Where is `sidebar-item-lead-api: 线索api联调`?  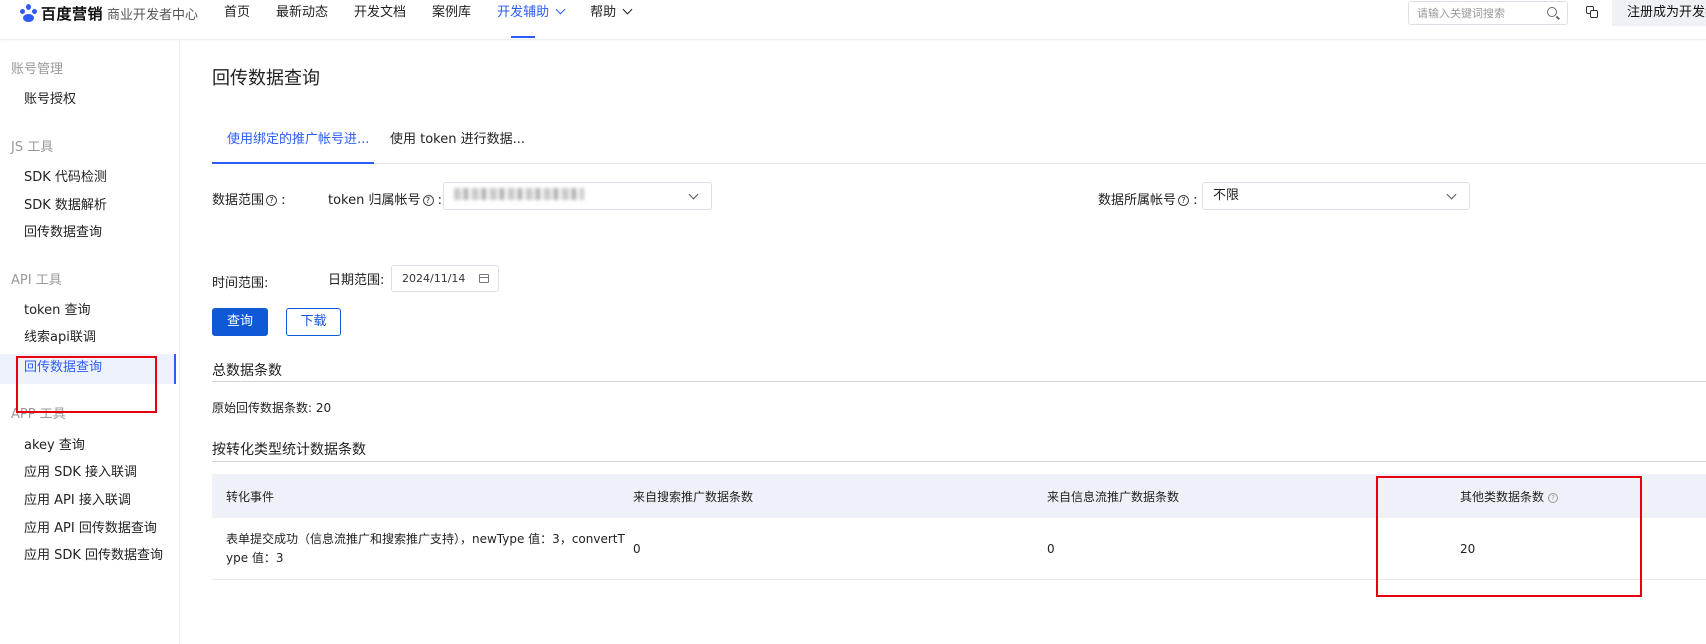 sidebar-item-lead-api: 线索api联调 is located at coordinates (60, 335).